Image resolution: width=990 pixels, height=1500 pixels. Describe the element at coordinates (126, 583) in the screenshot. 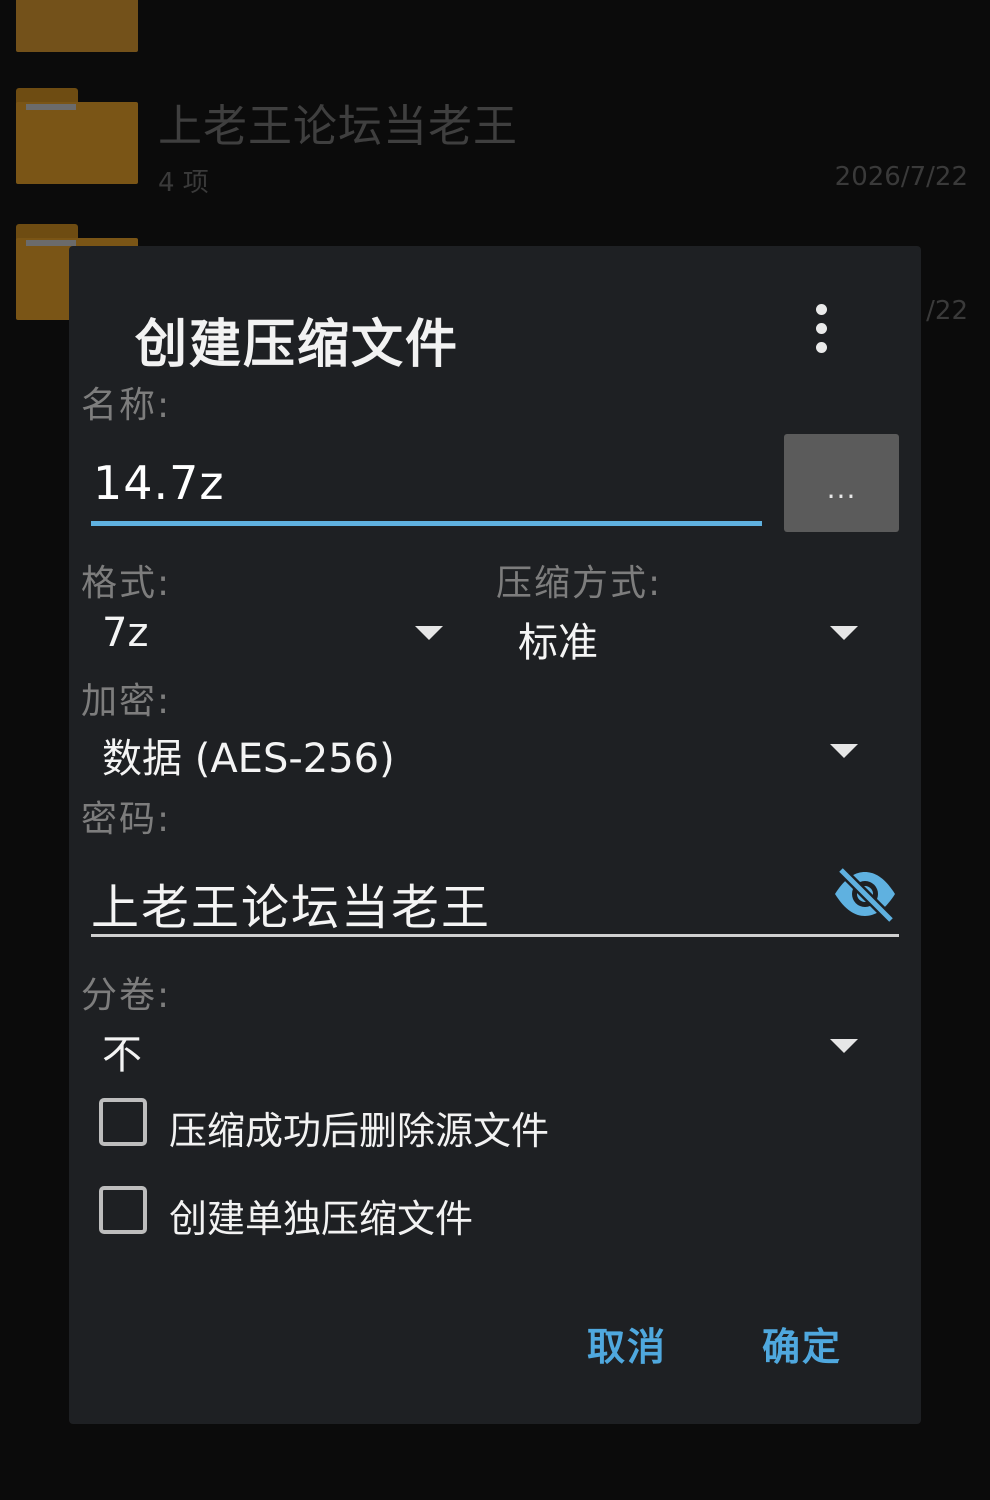

I see `format-label: 格式:` at that location.